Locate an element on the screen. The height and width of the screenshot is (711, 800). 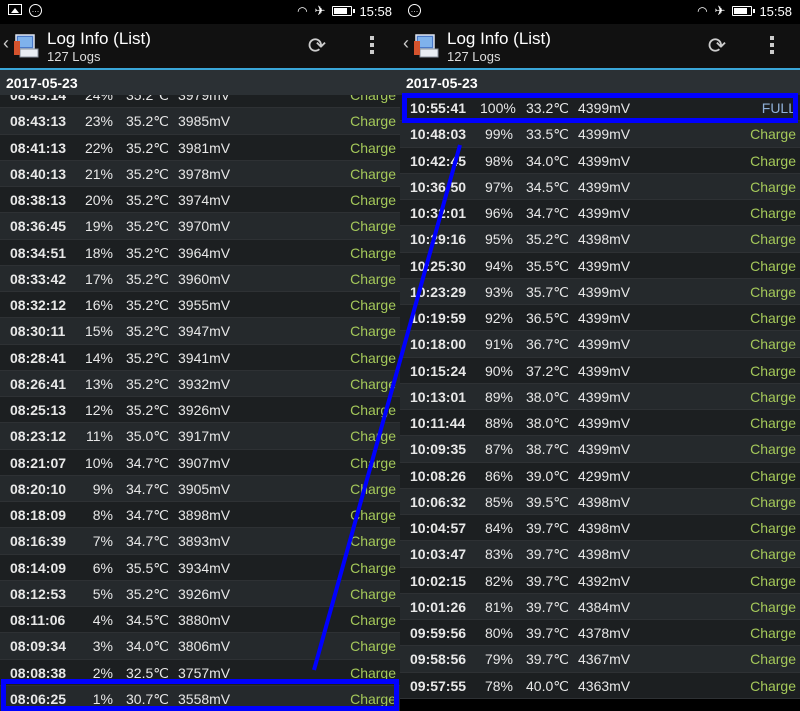
battery-percent: 16% is located at coordinates (98, 305).